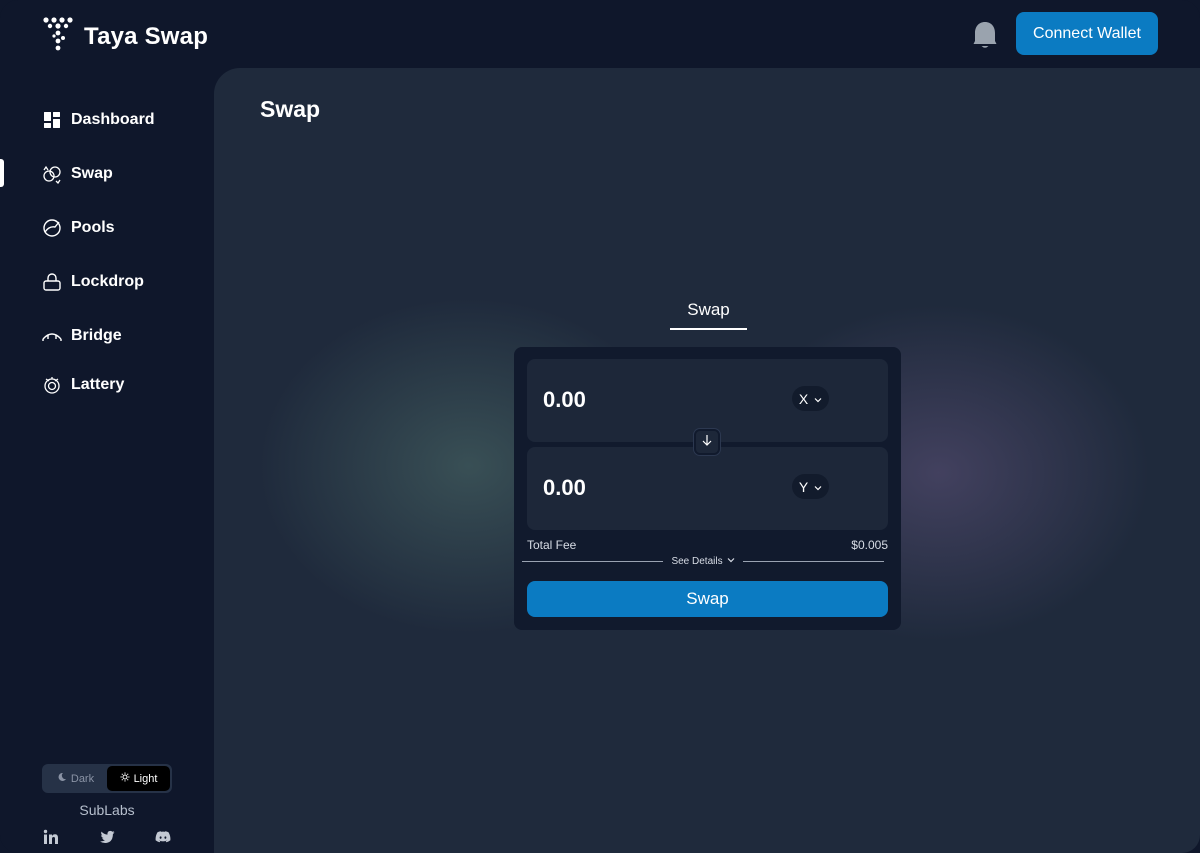 This screenshot has height=853, width=1200. I want to click on from-amount-input: 0.00, so click(564, 400).